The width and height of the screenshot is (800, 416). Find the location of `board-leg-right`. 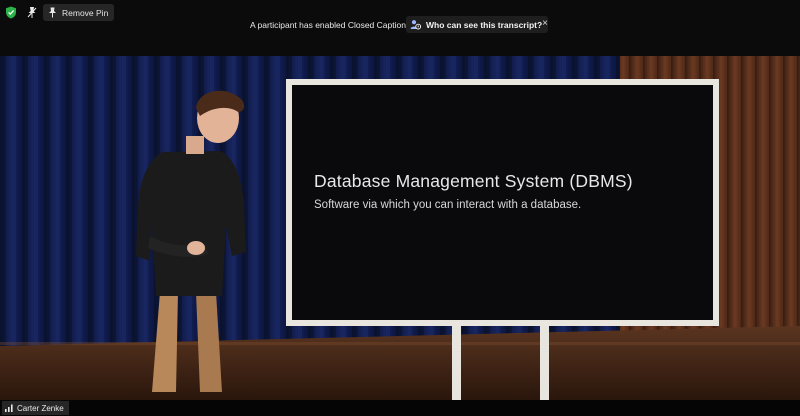

board-leg-right is located at coordinates (544, 362).